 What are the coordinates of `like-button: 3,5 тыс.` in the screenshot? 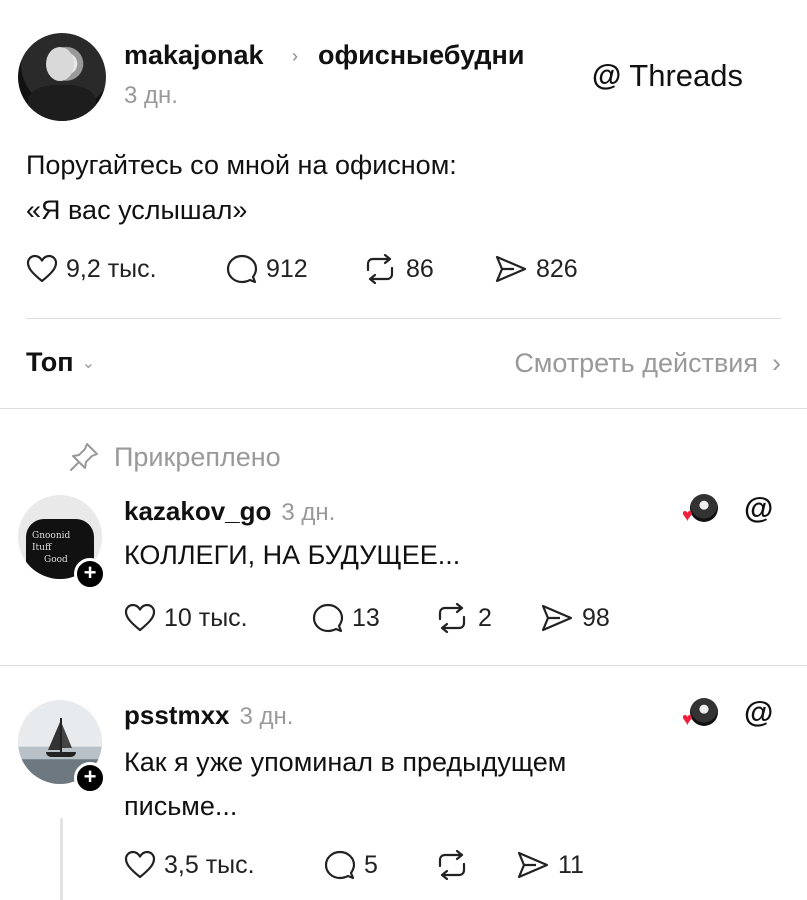 It's located at (189, 865).